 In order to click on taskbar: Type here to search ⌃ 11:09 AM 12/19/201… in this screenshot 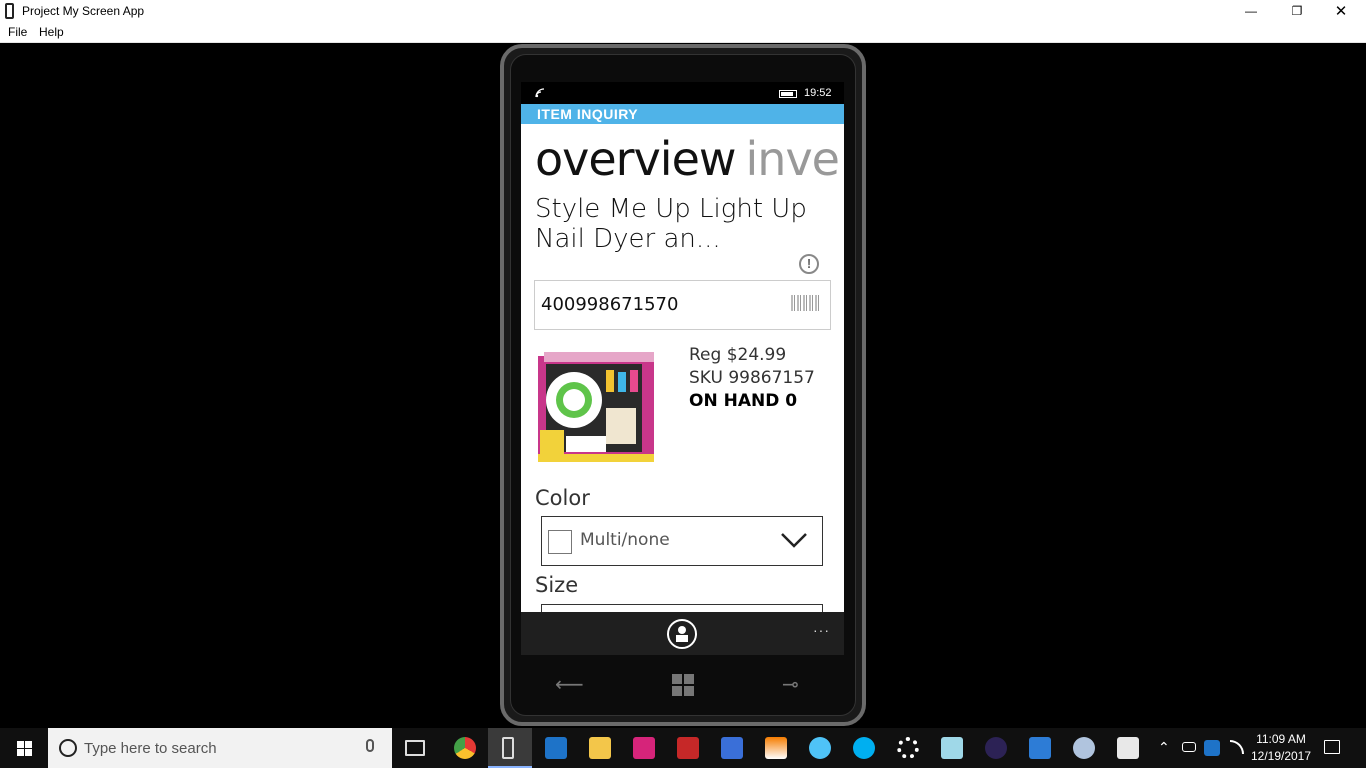, I will do `click(683, 748)`.